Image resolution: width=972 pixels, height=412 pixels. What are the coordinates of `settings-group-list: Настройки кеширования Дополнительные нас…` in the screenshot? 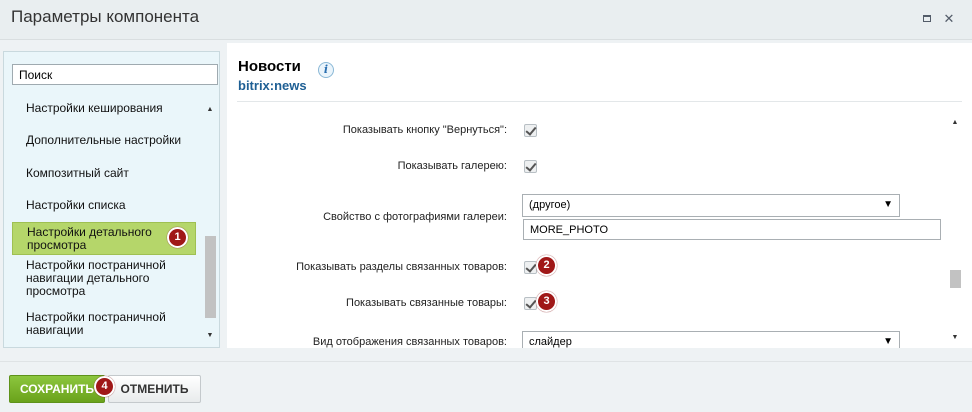 It's located at (104, 219).